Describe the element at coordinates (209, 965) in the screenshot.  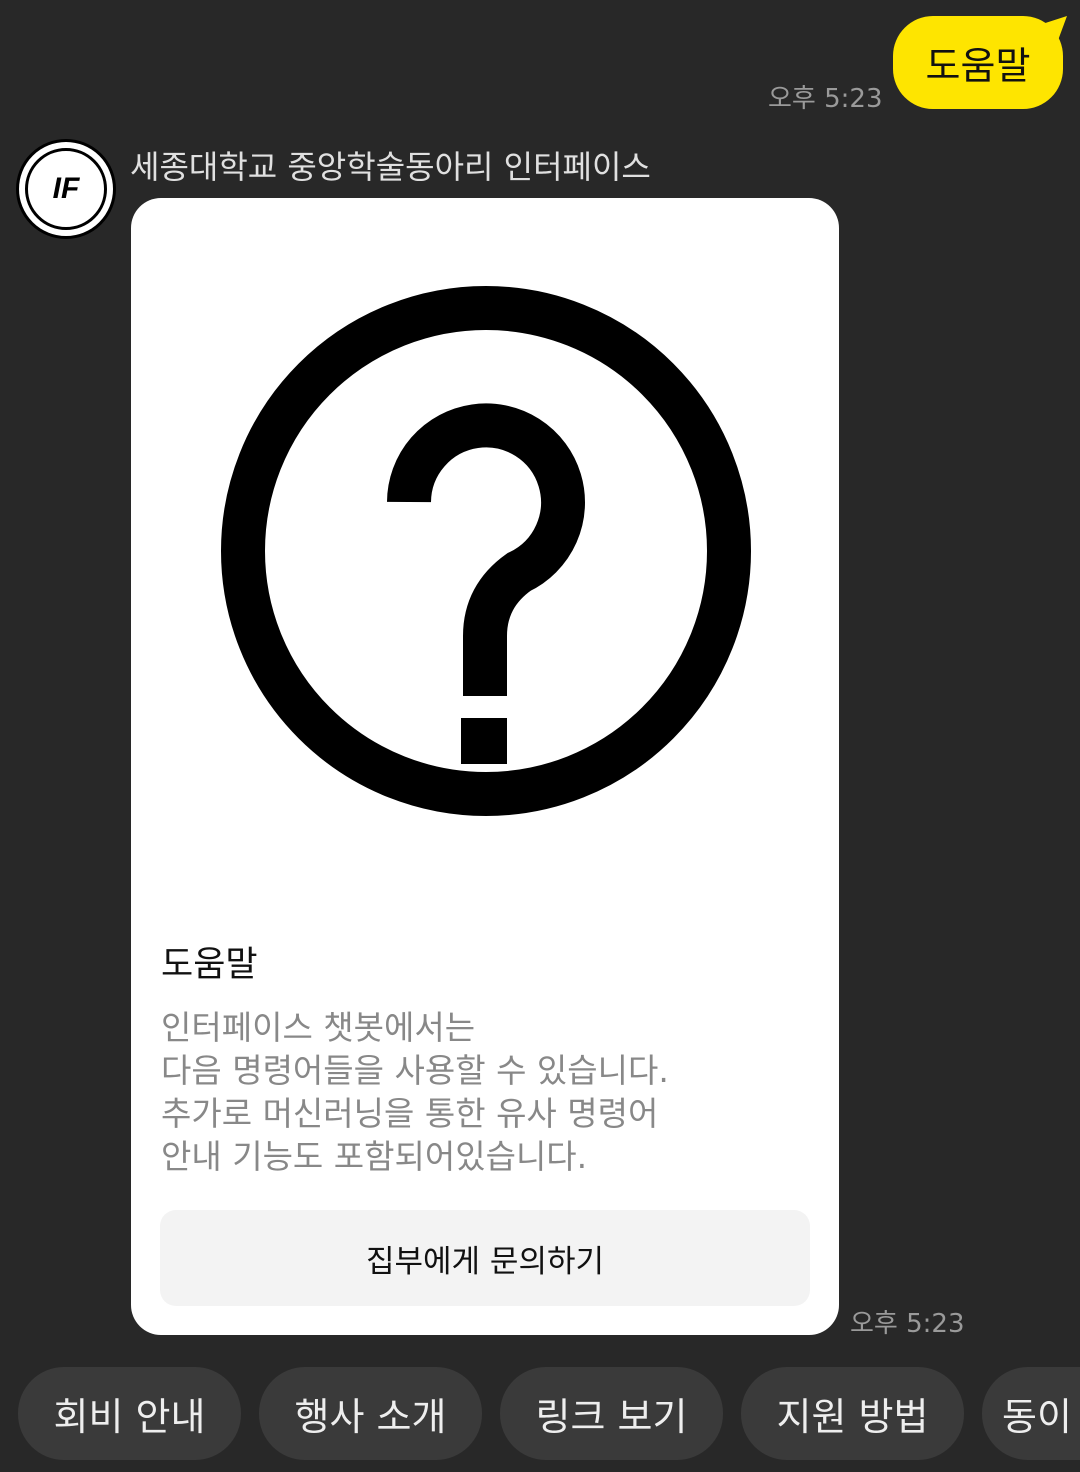
I see `card-title: 도움말` at that location.